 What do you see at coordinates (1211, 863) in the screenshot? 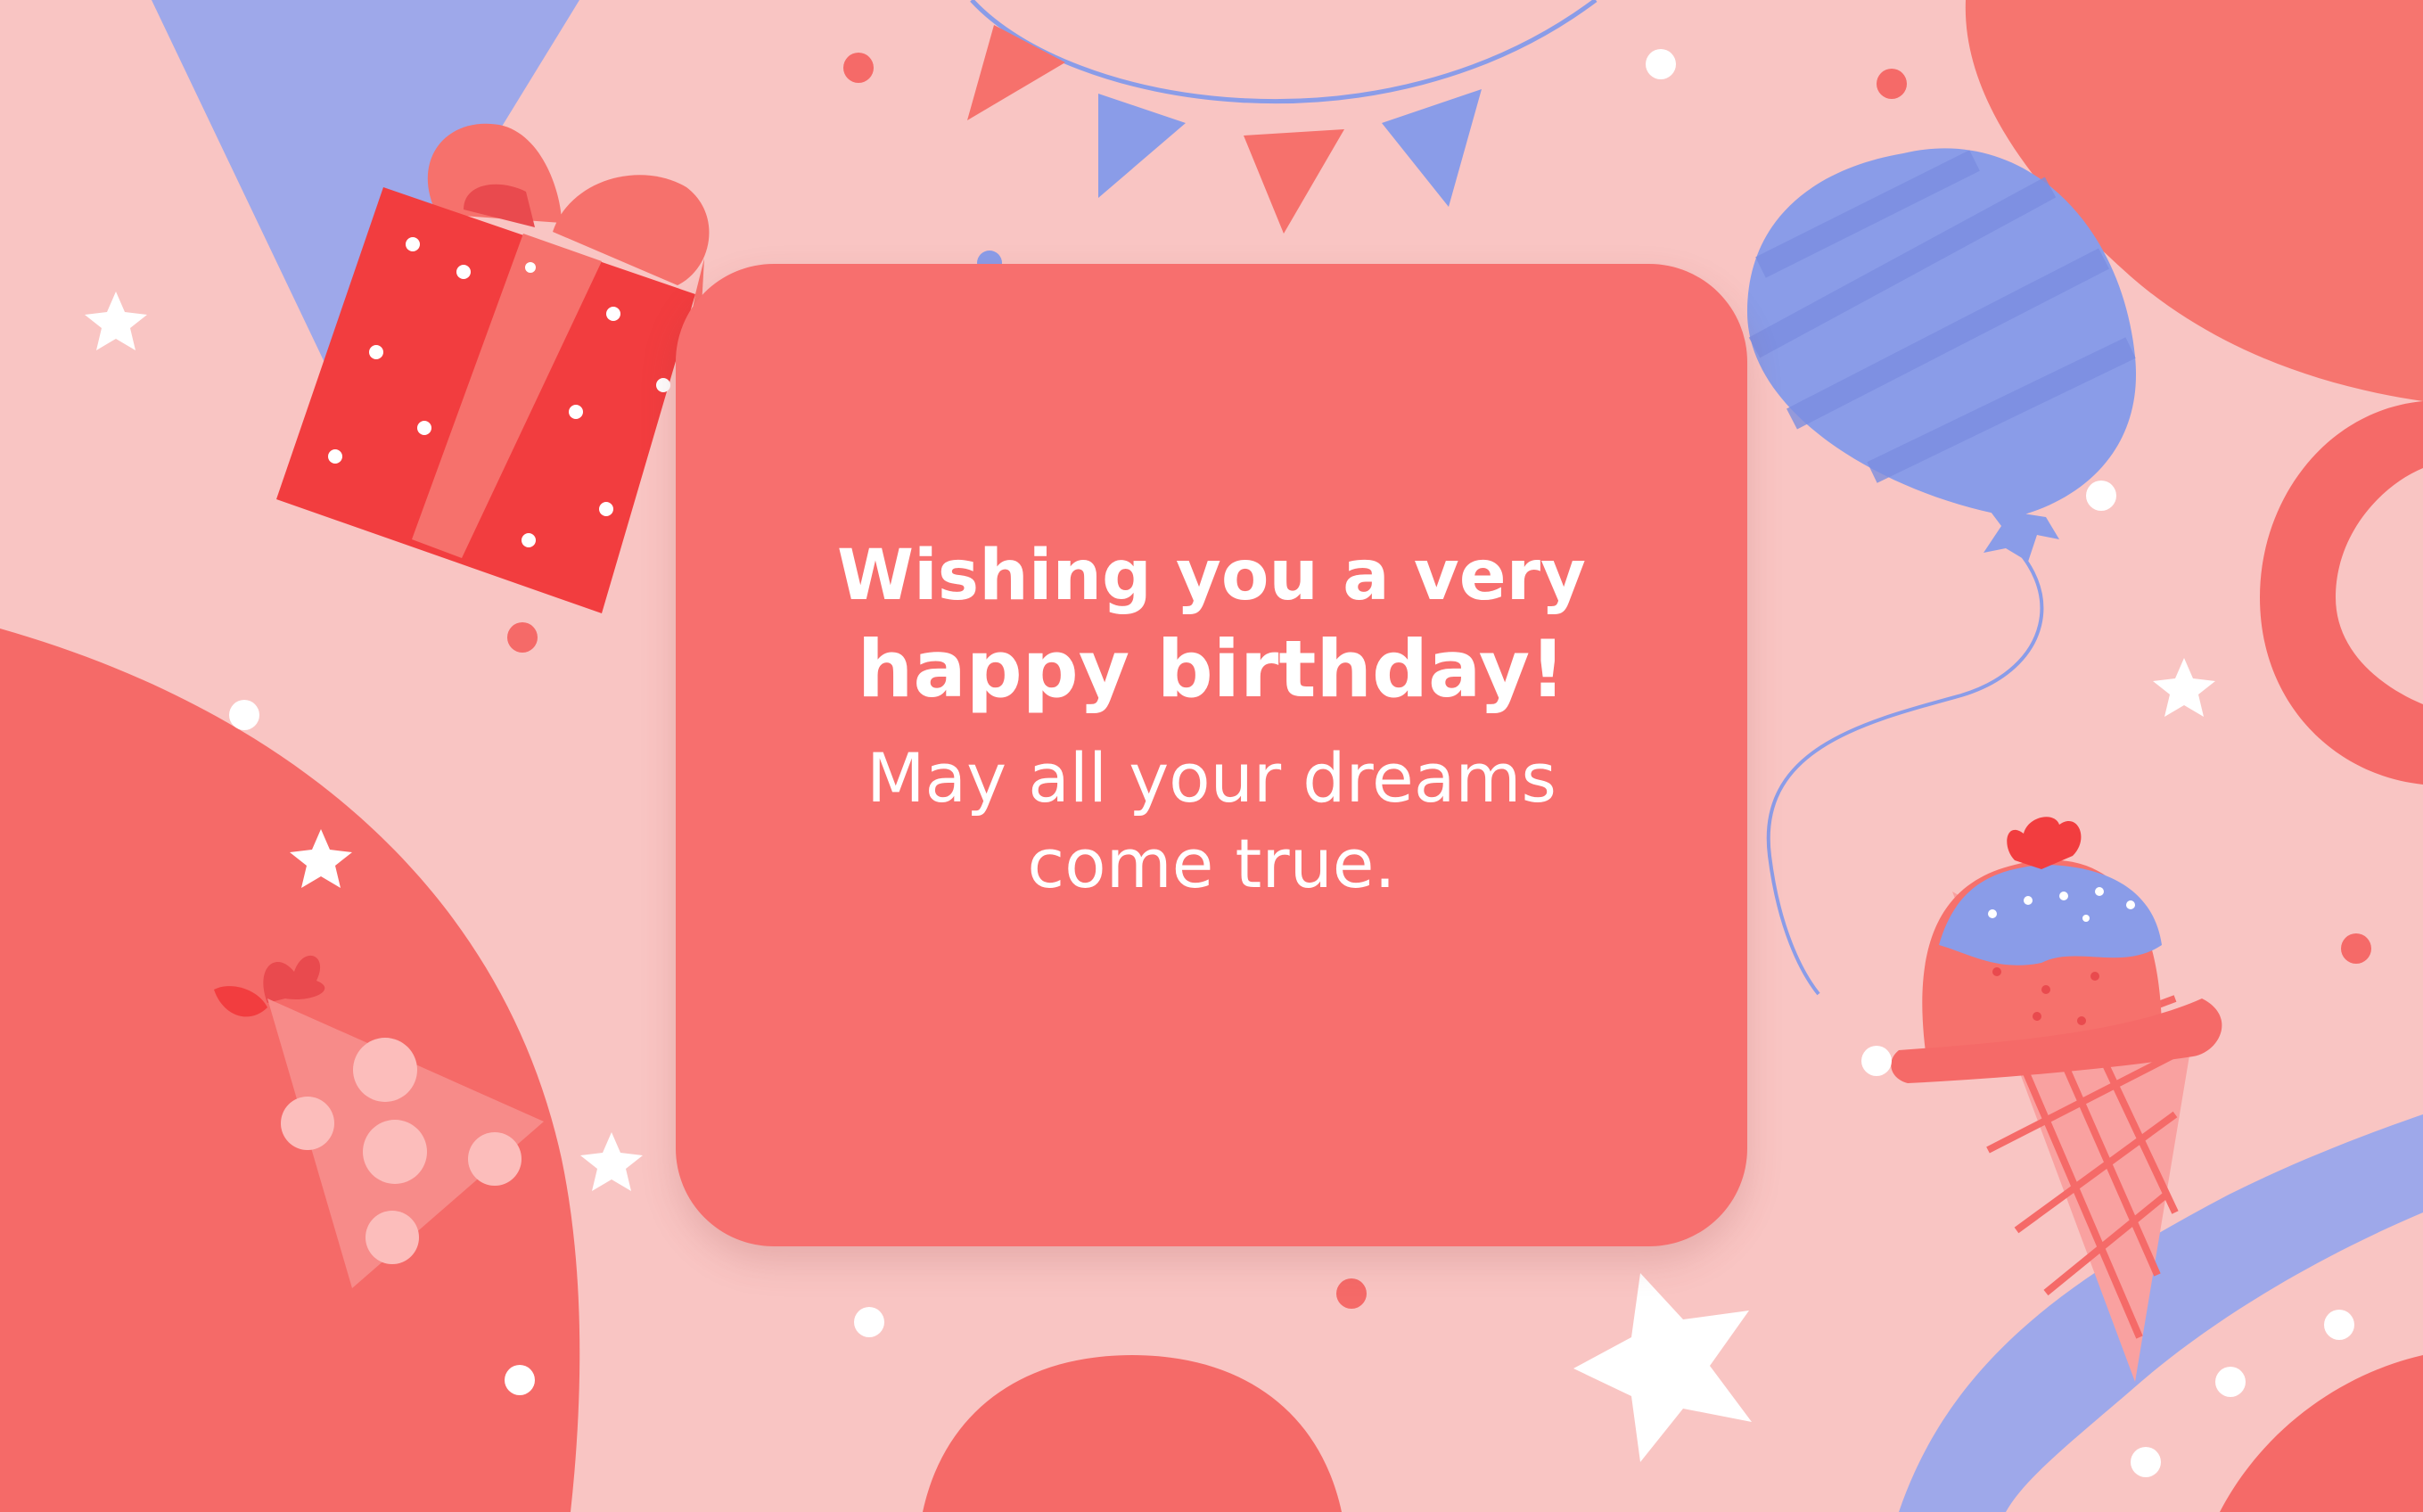
I see `greeting-line-4: come true.` at bounding box center [1211, 863].